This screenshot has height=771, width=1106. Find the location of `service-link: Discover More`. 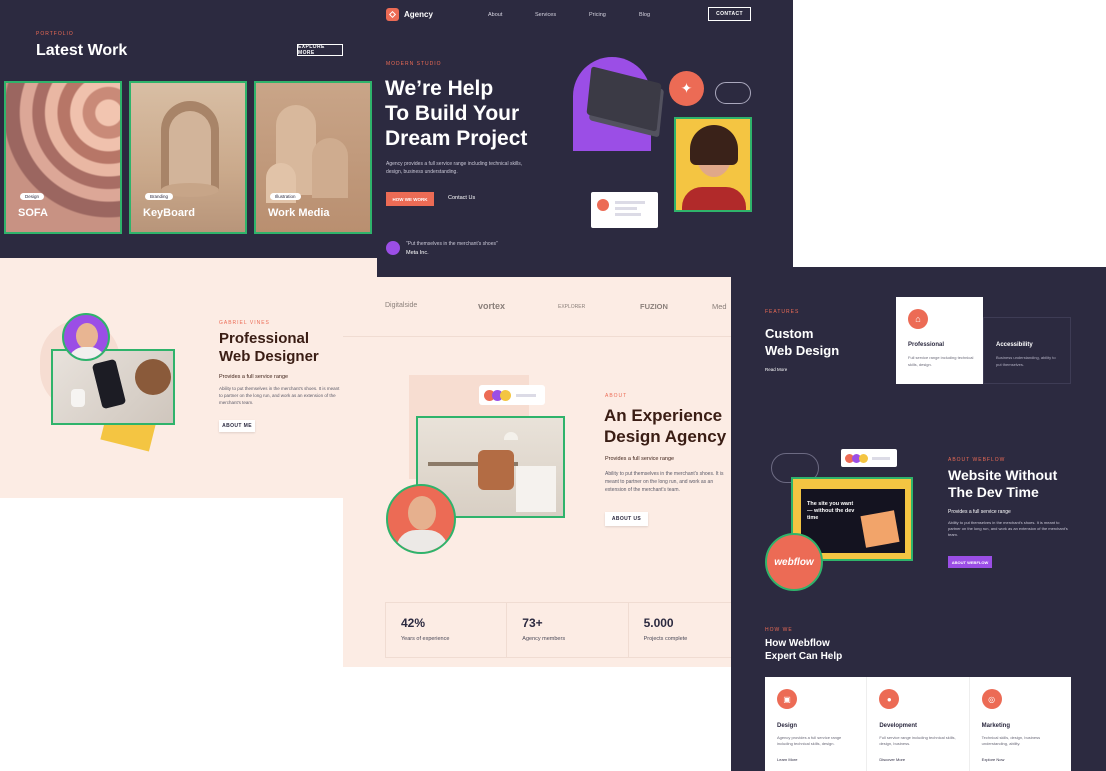

service-link: Discover More is located at coordinates (917, 759).